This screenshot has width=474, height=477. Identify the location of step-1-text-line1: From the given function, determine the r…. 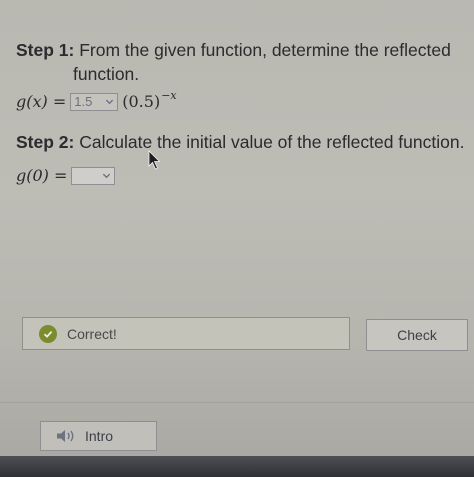
(265, 50).